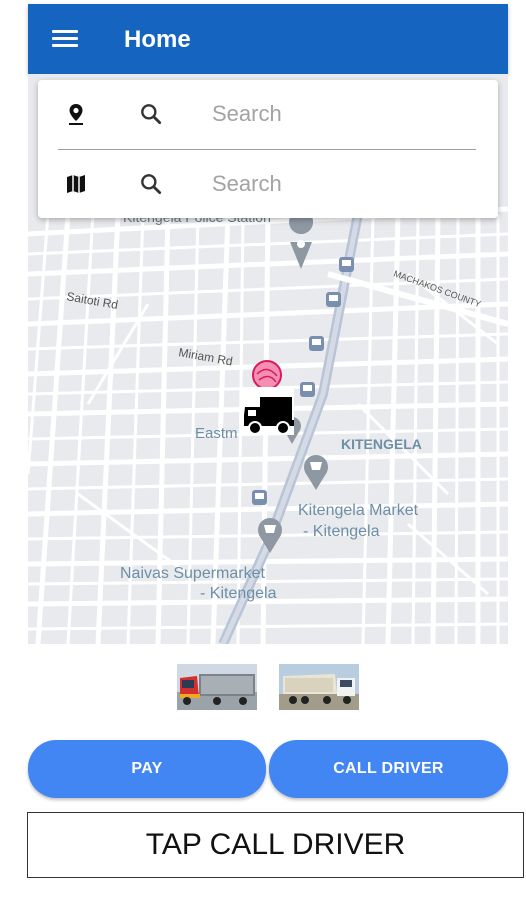  Describe the element at coordinates (268, 149) in the screenshot. I see `search-card` at that location.